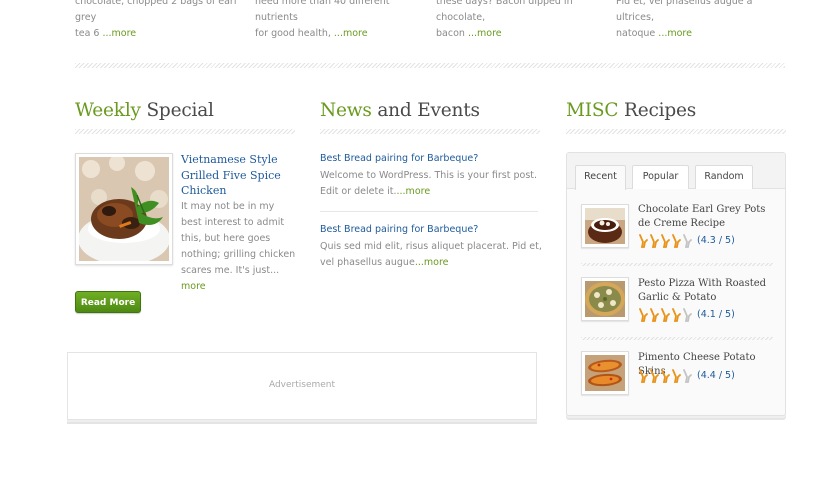  I want to click on potato-skins-photo-icon, so click(605, 373).